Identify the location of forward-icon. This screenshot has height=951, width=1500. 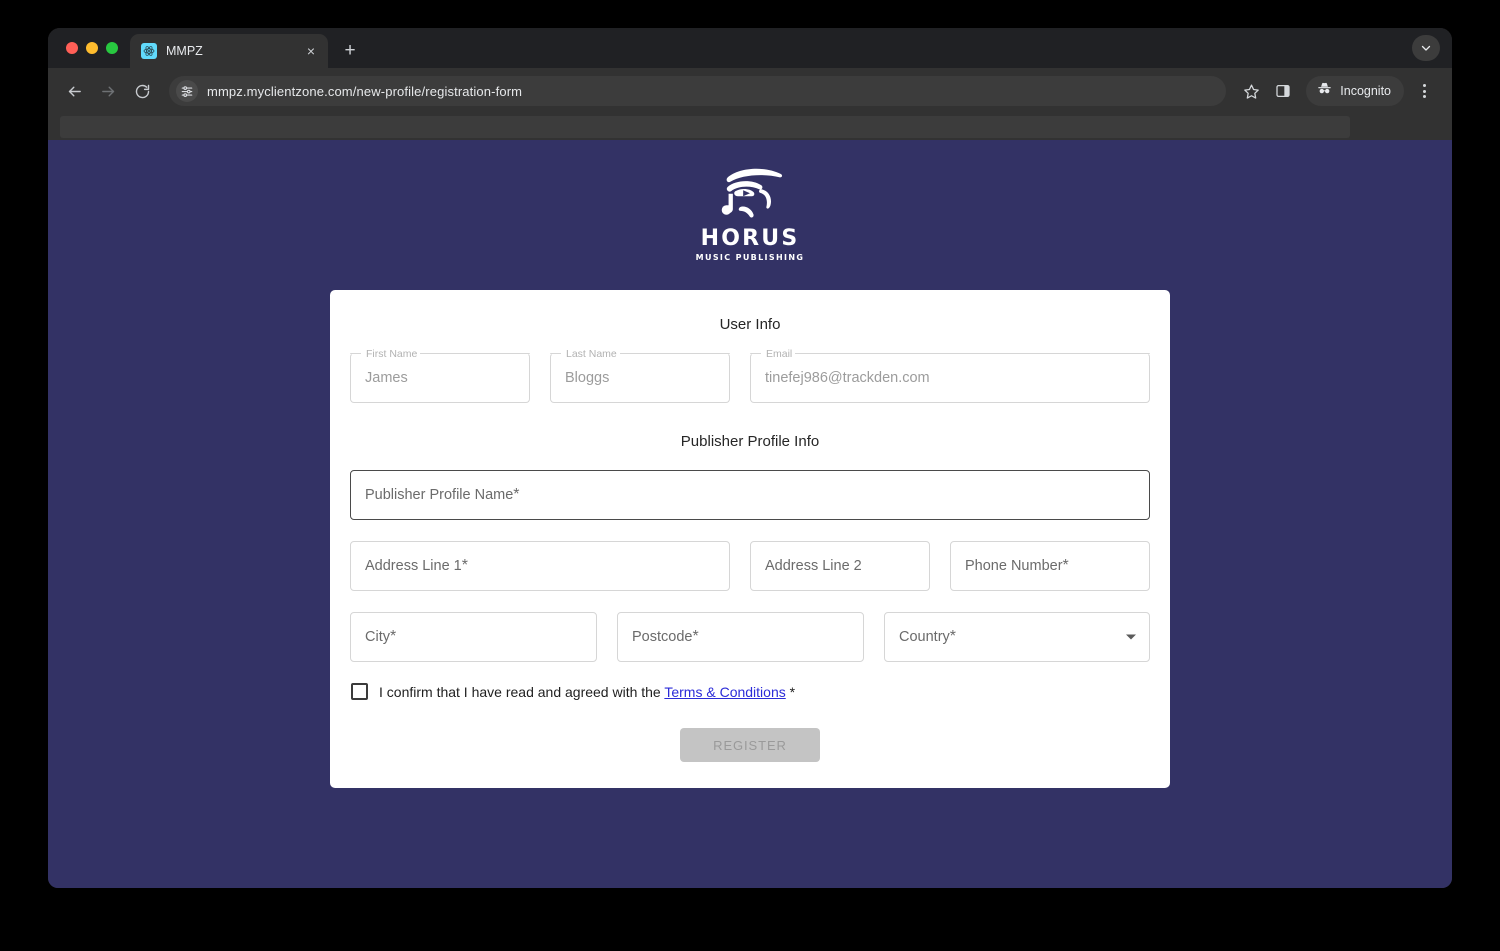
(108, 91).